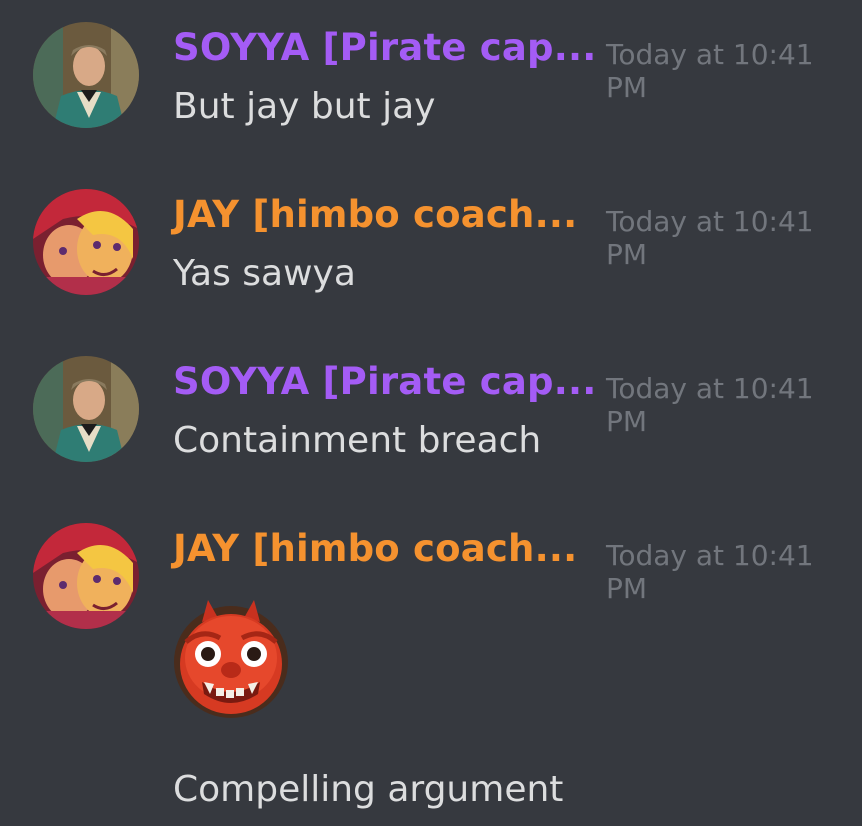 Image resolution: width=862 pixels, height=826 pixels. I want to click on message-text: Containment breach, so click(357, 440).